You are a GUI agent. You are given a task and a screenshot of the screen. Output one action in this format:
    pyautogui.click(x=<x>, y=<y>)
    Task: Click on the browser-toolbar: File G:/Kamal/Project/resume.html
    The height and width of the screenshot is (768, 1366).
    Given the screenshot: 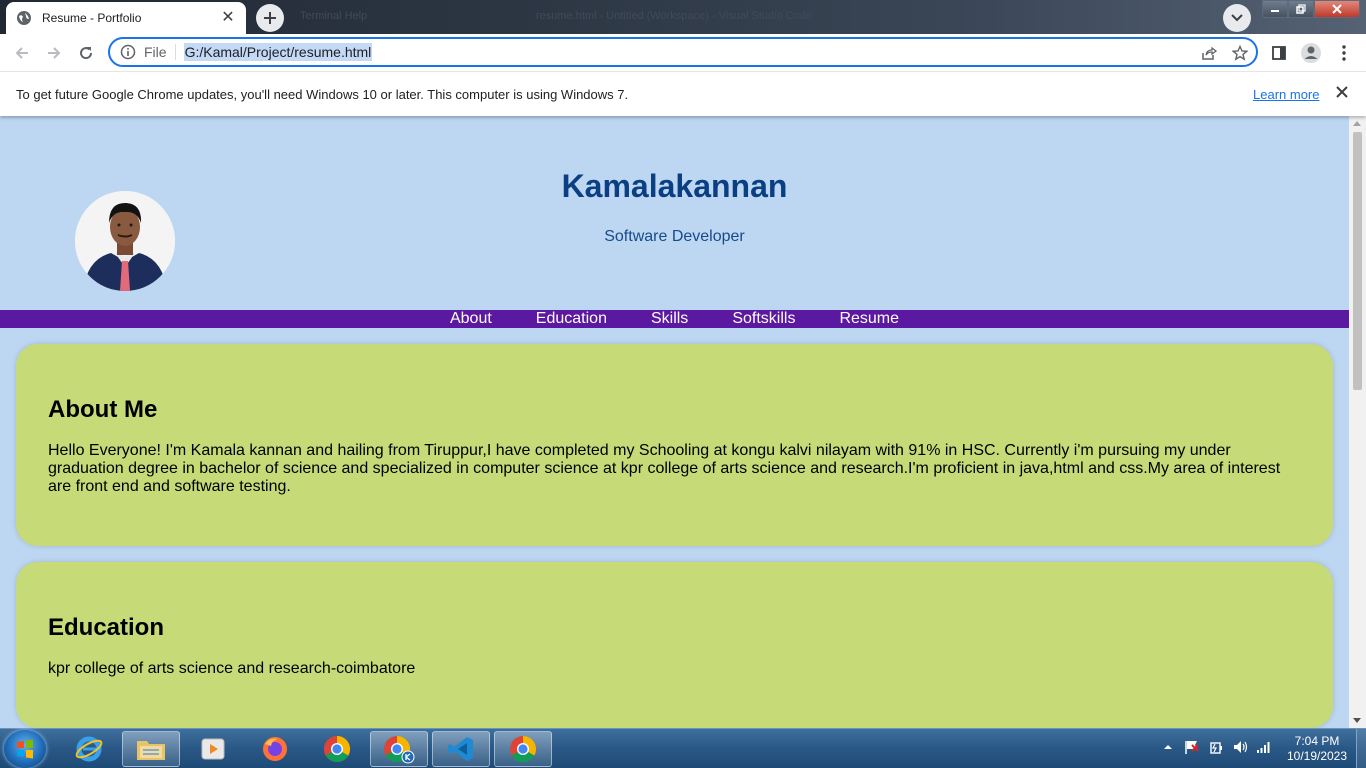 What is the action you would take?
    pyautogui.click(x=683, y=52)
    